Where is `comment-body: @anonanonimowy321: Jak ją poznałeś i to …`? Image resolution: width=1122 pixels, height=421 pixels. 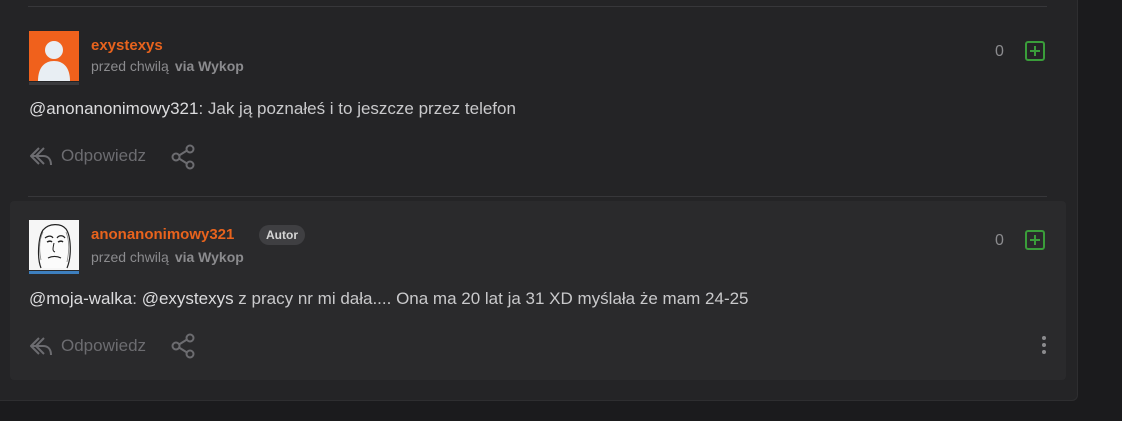
comment-body: @anonanonimowy321: Jak ją poznałeś i to … is located at coordinates (272, 109).